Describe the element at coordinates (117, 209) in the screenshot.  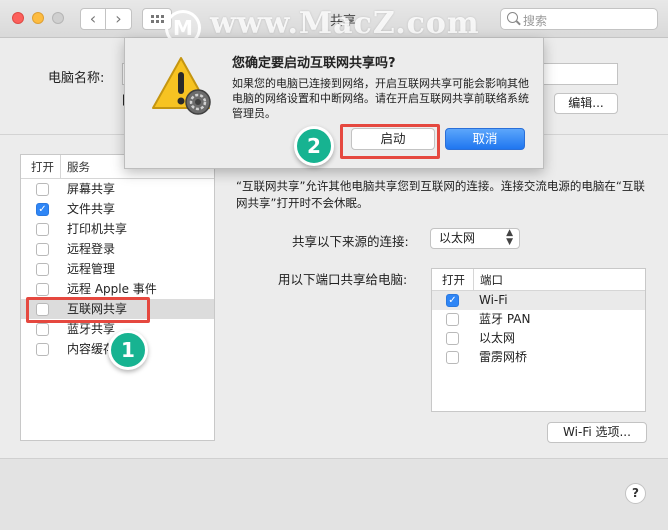
I see `service-row: ✓ 文件共享` at that location.